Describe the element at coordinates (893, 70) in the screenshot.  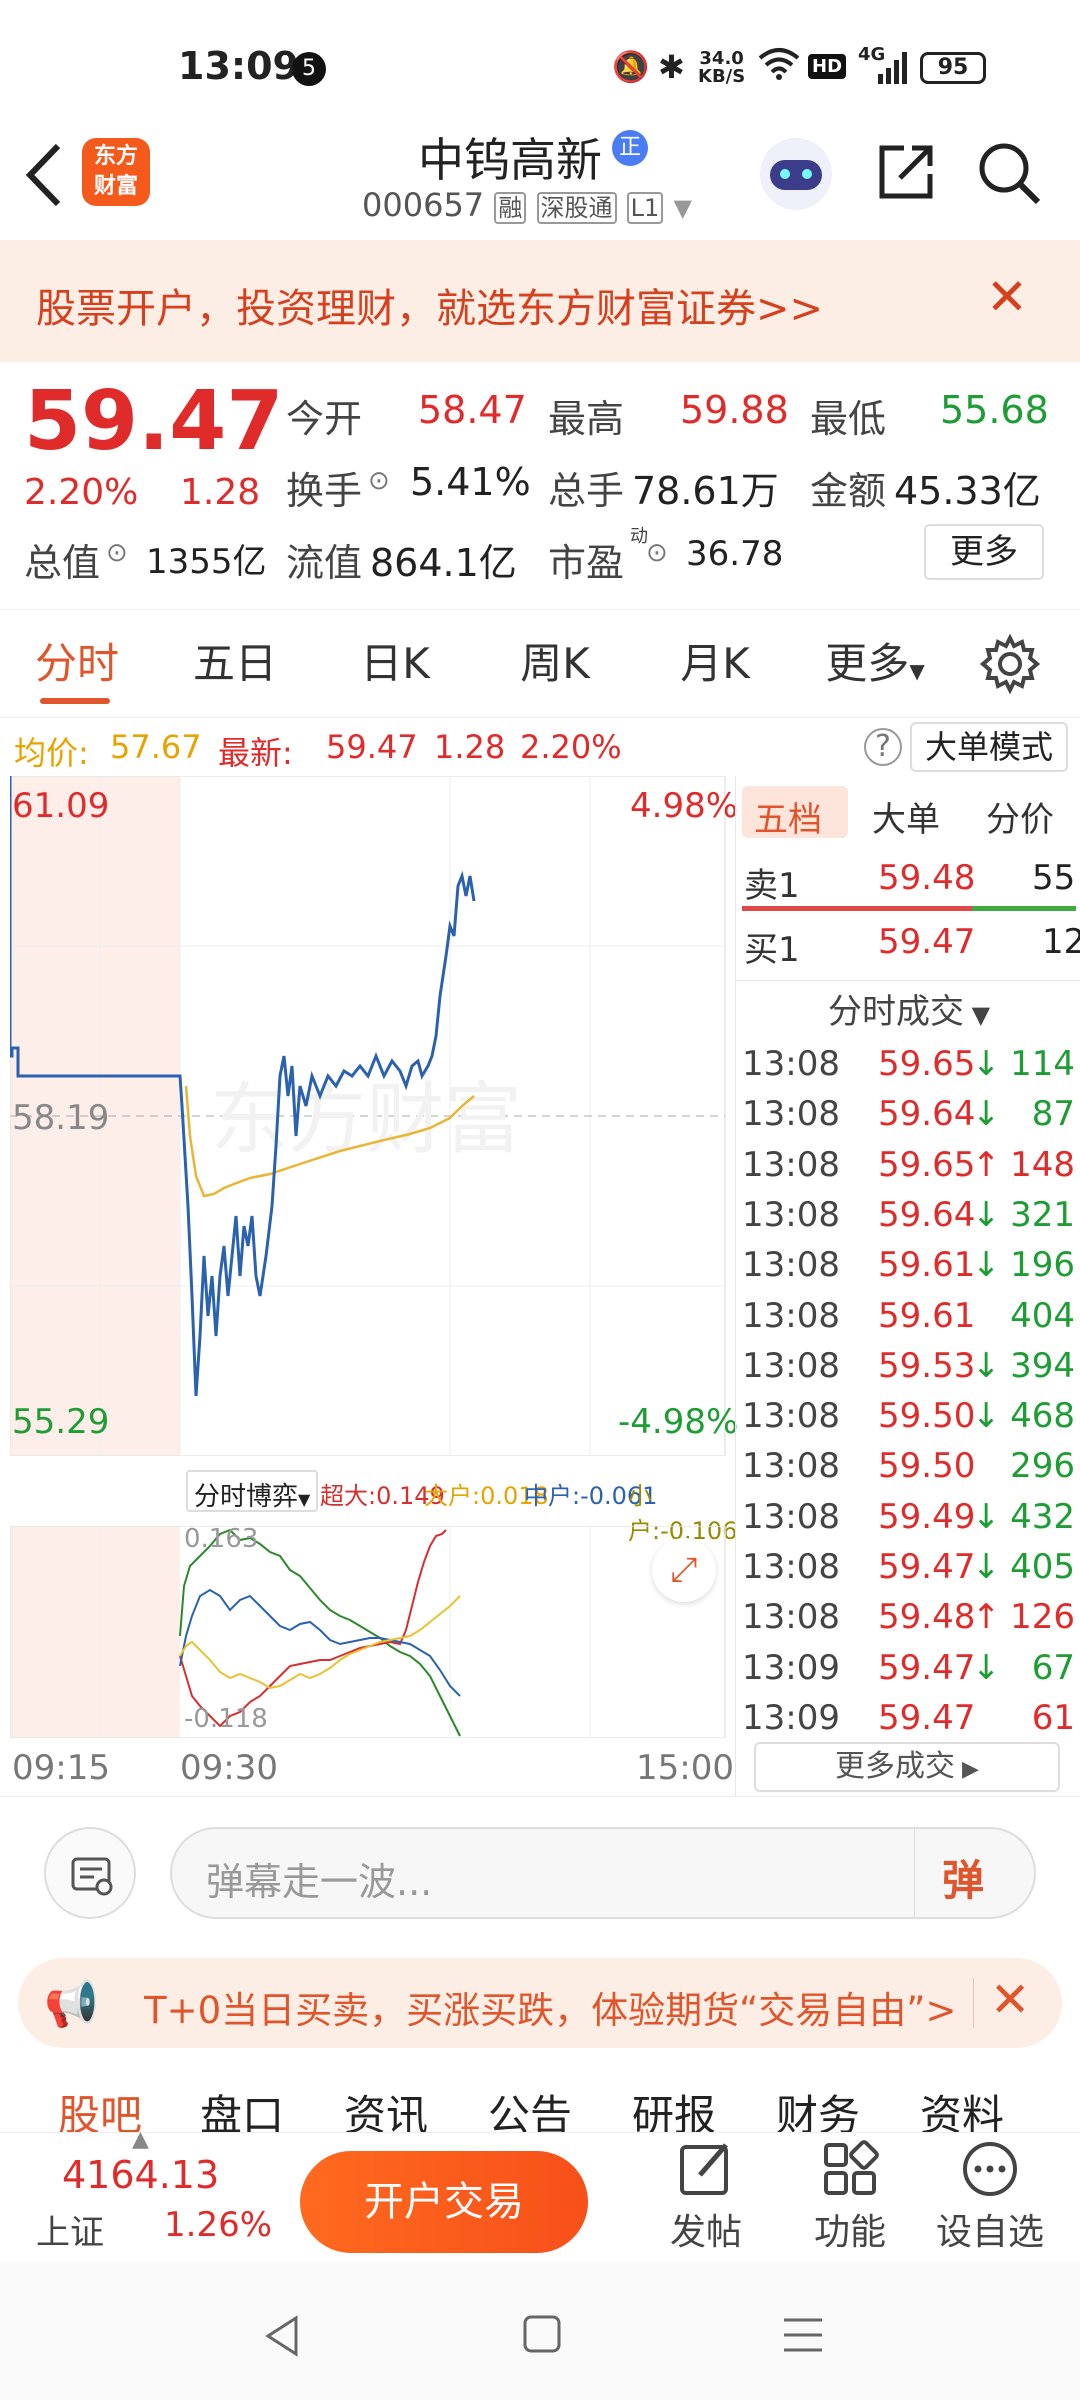
I see `signal-icon` at that location.